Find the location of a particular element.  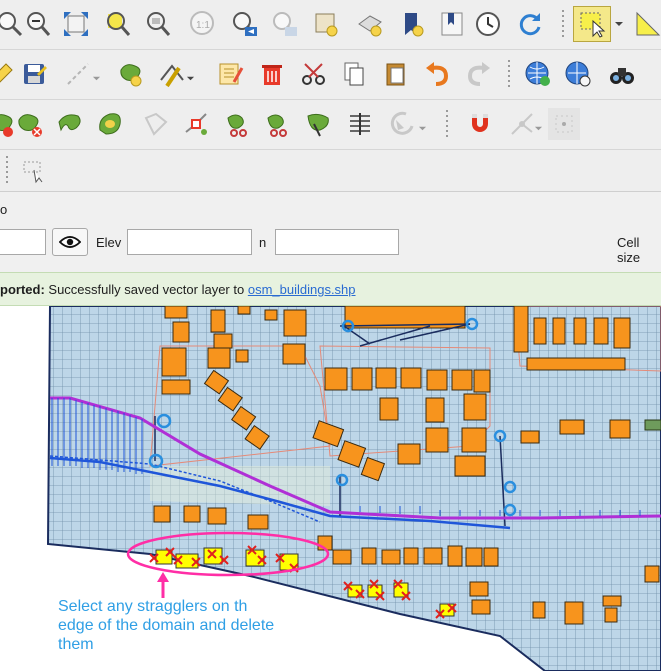

annotation-line-2: edge of the domain and delete is located at coordinates (166, 625).